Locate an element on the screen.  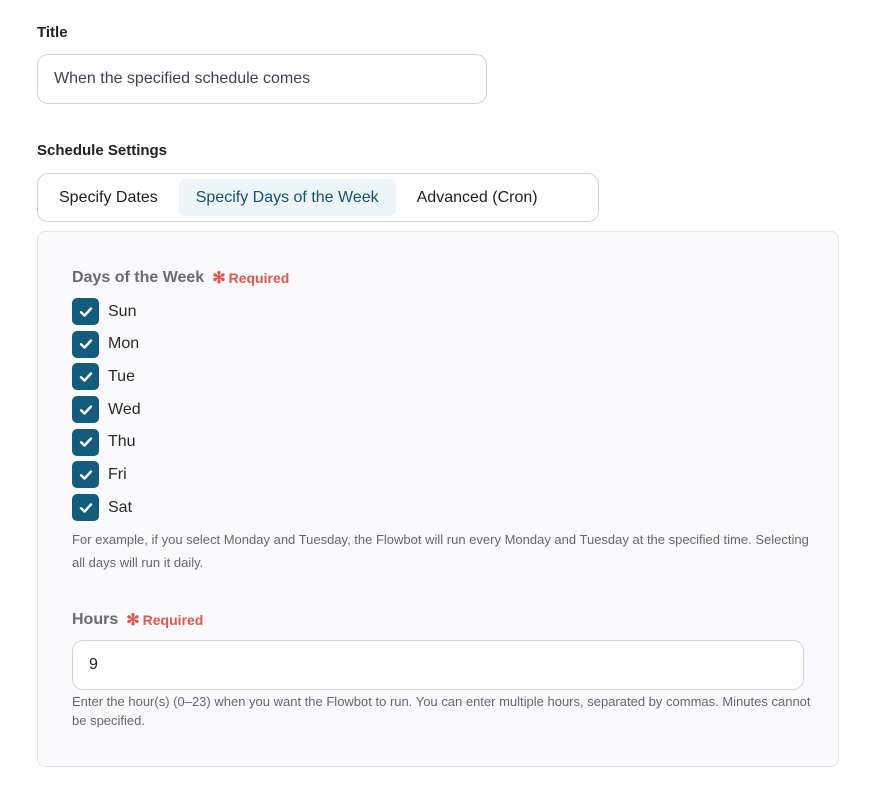
day-option-sat: Sat is located at coordinates (106, 508).